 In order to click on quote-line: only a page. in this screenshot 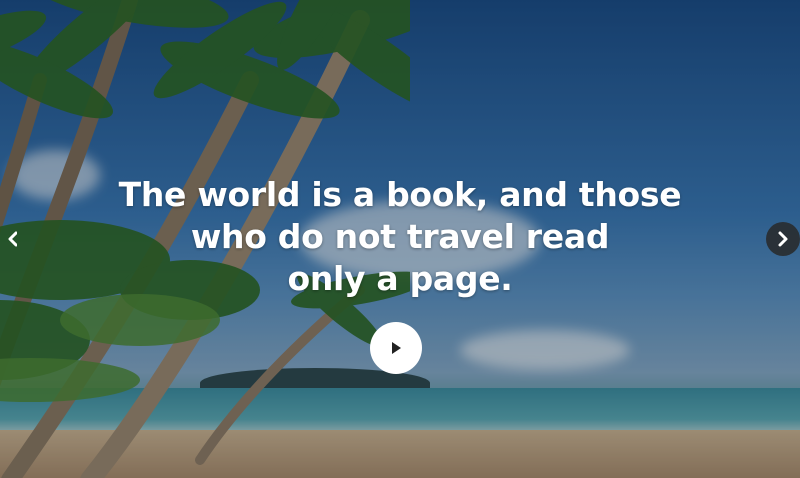, I will do `click(400, 278)`.